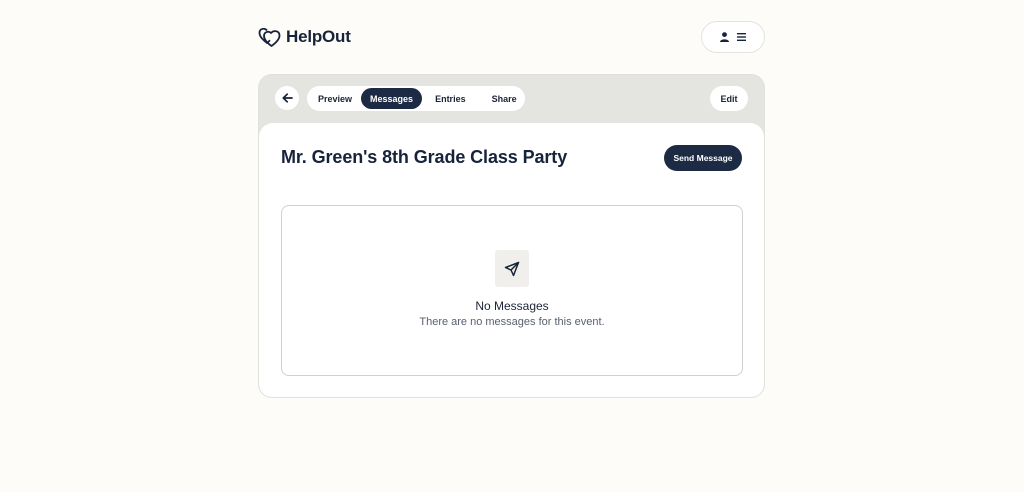 This screenshot has height=492, width=1024. What do you see at coordinates (450, 98) in the screenshot?
I see `tab-entries: Entries` at bounding box center [450, 98].